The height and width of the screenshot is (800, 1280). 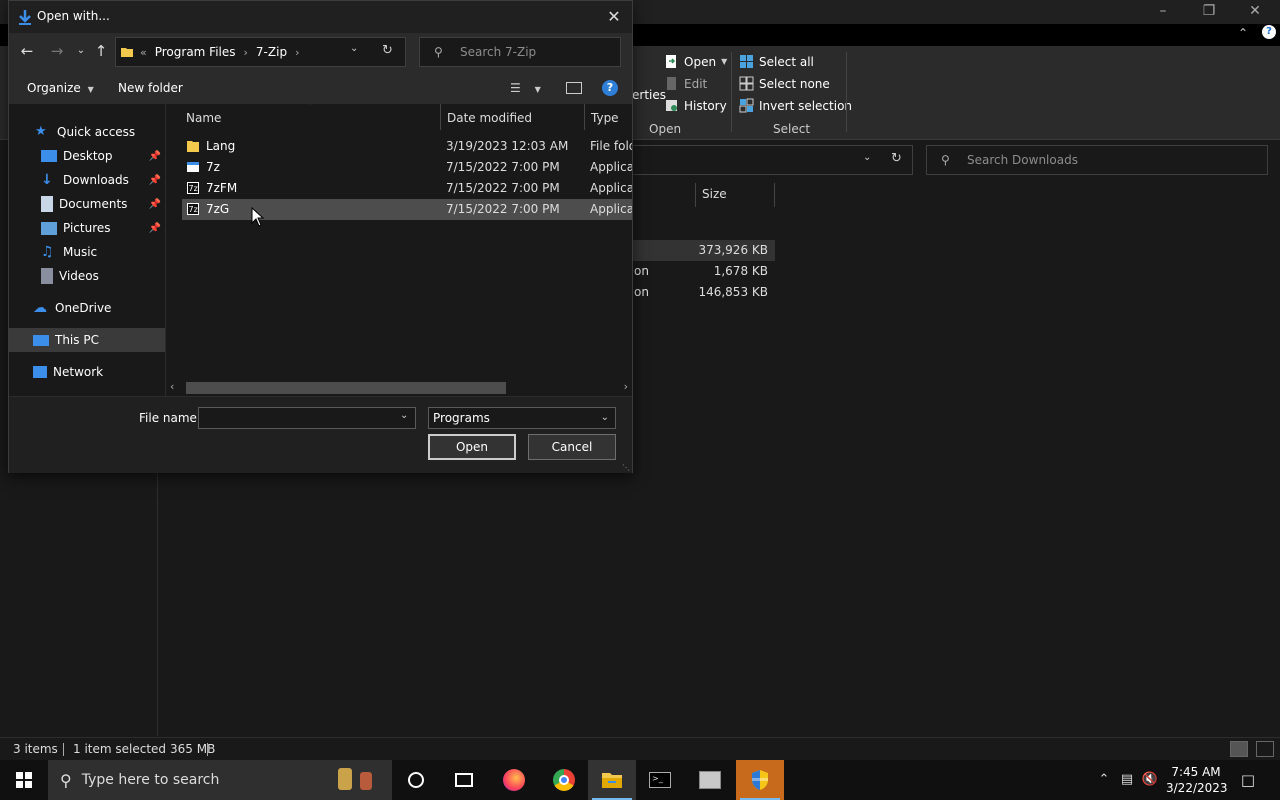 I want to click on background-search-input: ⚲ Search Downloads, so click(x=1097, y=160).